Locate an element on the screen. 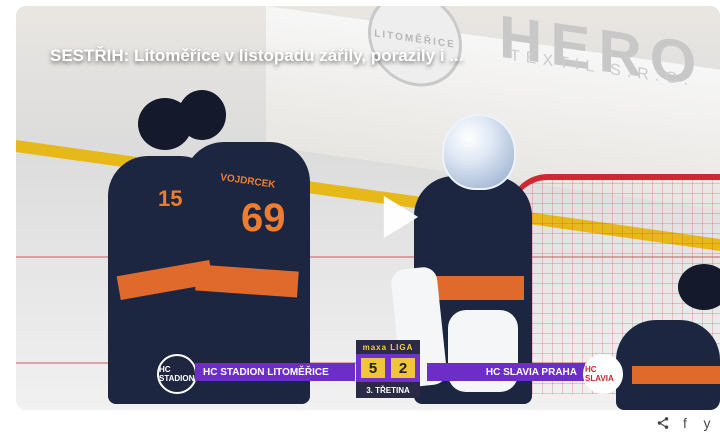  play-icon is located at coordinates (401, 217).